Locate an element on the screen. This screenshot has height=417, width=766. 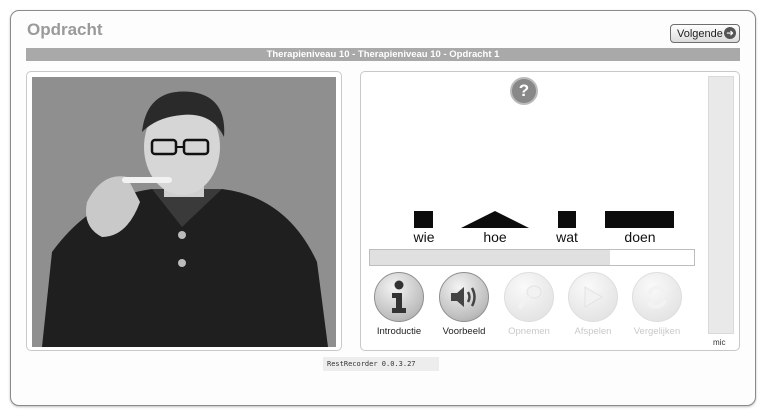
record-button-label: Opnemen is located at coordinates (529, 331).